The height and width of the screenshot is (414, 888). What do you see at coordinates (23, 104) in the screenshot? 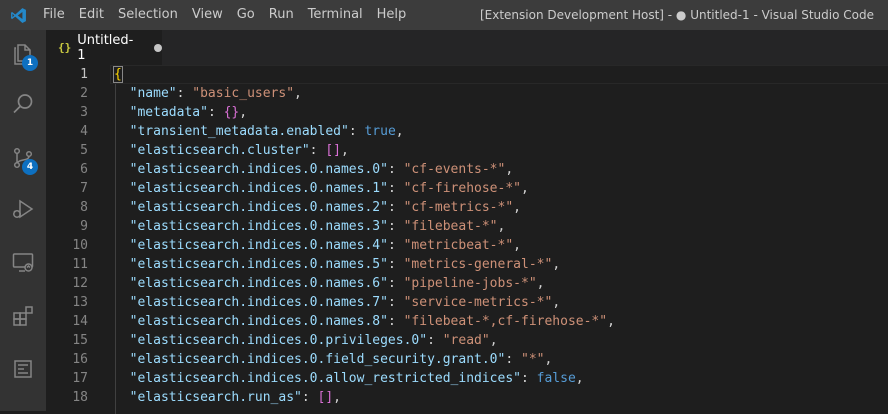
I see `search-icon` at bounding box center [23, 104].